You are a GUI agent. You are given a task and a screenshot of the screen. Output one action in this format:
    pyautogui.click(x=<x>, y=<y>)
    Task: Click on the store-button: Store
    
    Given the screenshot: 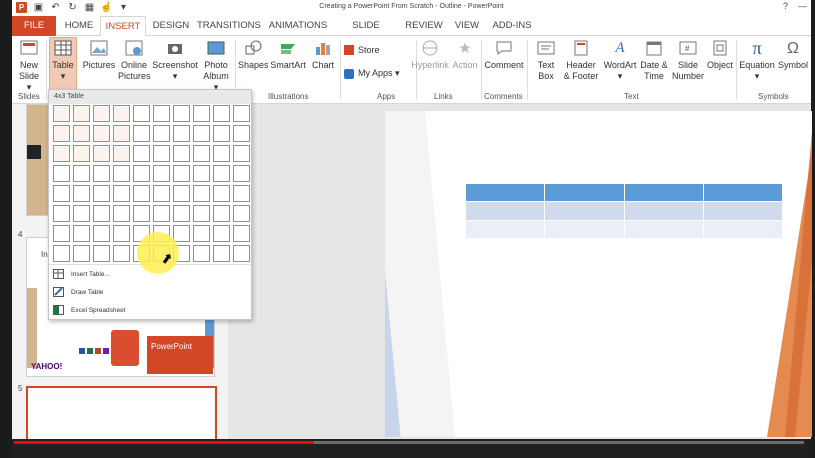 What is the action you would take?
    pyautogui.click(x=362, y=50)
    